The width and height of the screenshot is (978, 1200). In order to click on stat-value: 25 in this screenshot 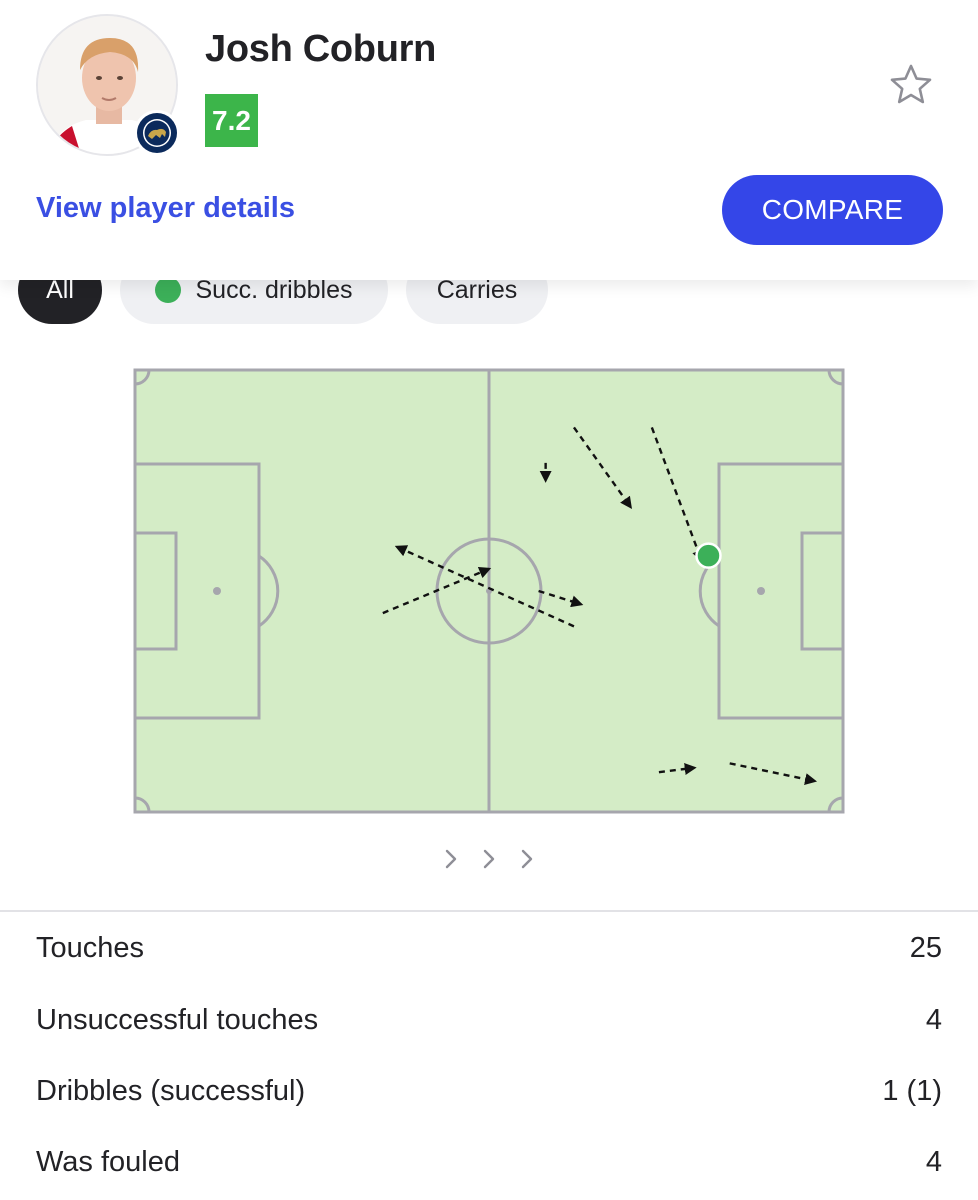, I will do `click(925, 947)`.